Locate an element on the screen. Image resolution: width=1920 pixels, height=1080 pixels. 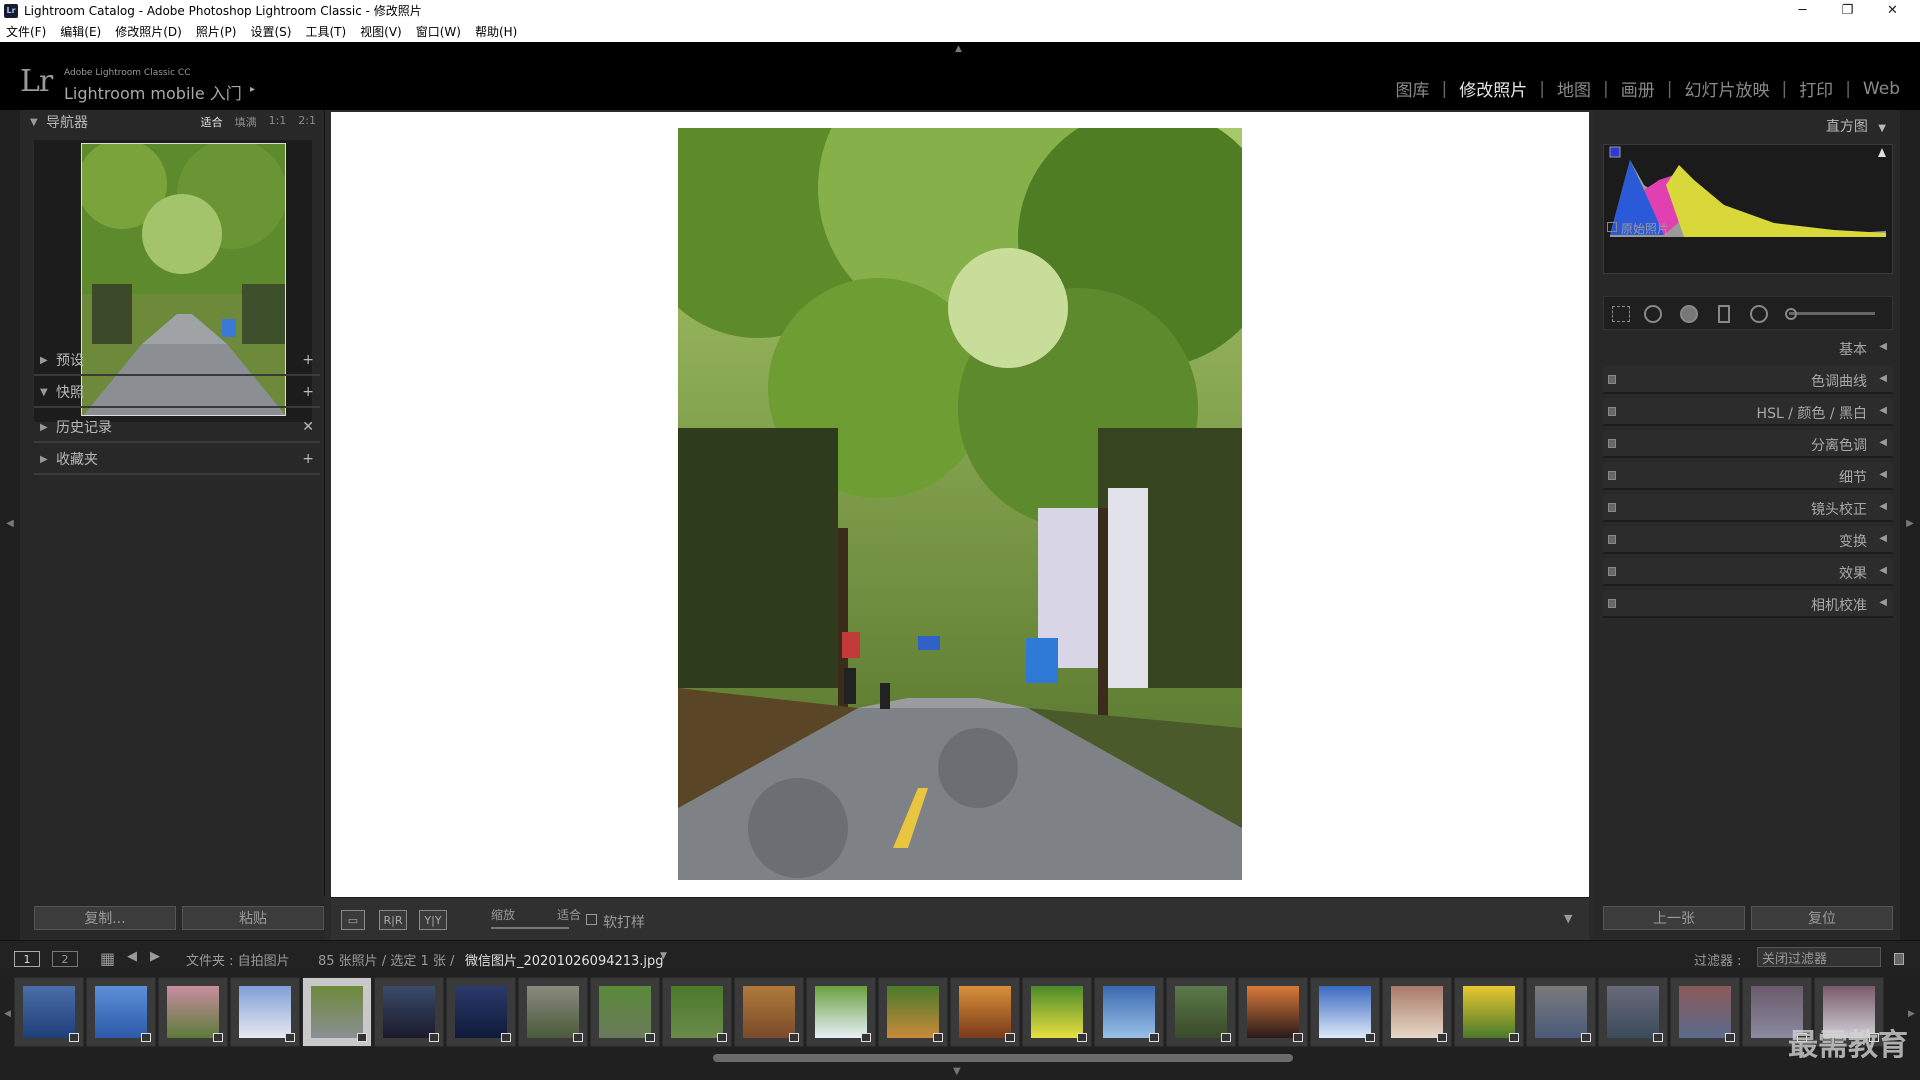
filter-select: 关闭过滤器 is located at coordinates (1819, 957).